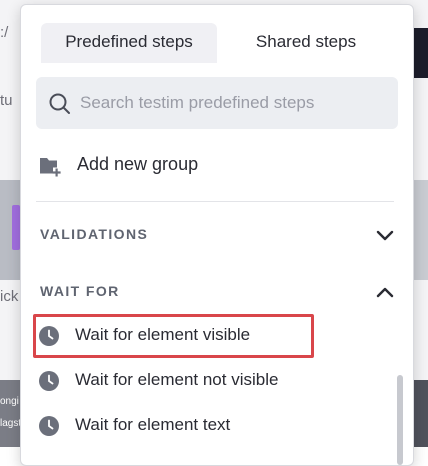 The width and height of the screenshot is (428, 466). What do you see at coordinates (9, 296) in the screenshot?
I see `background-click-fragment: ick` at bounding box center [9, 296].